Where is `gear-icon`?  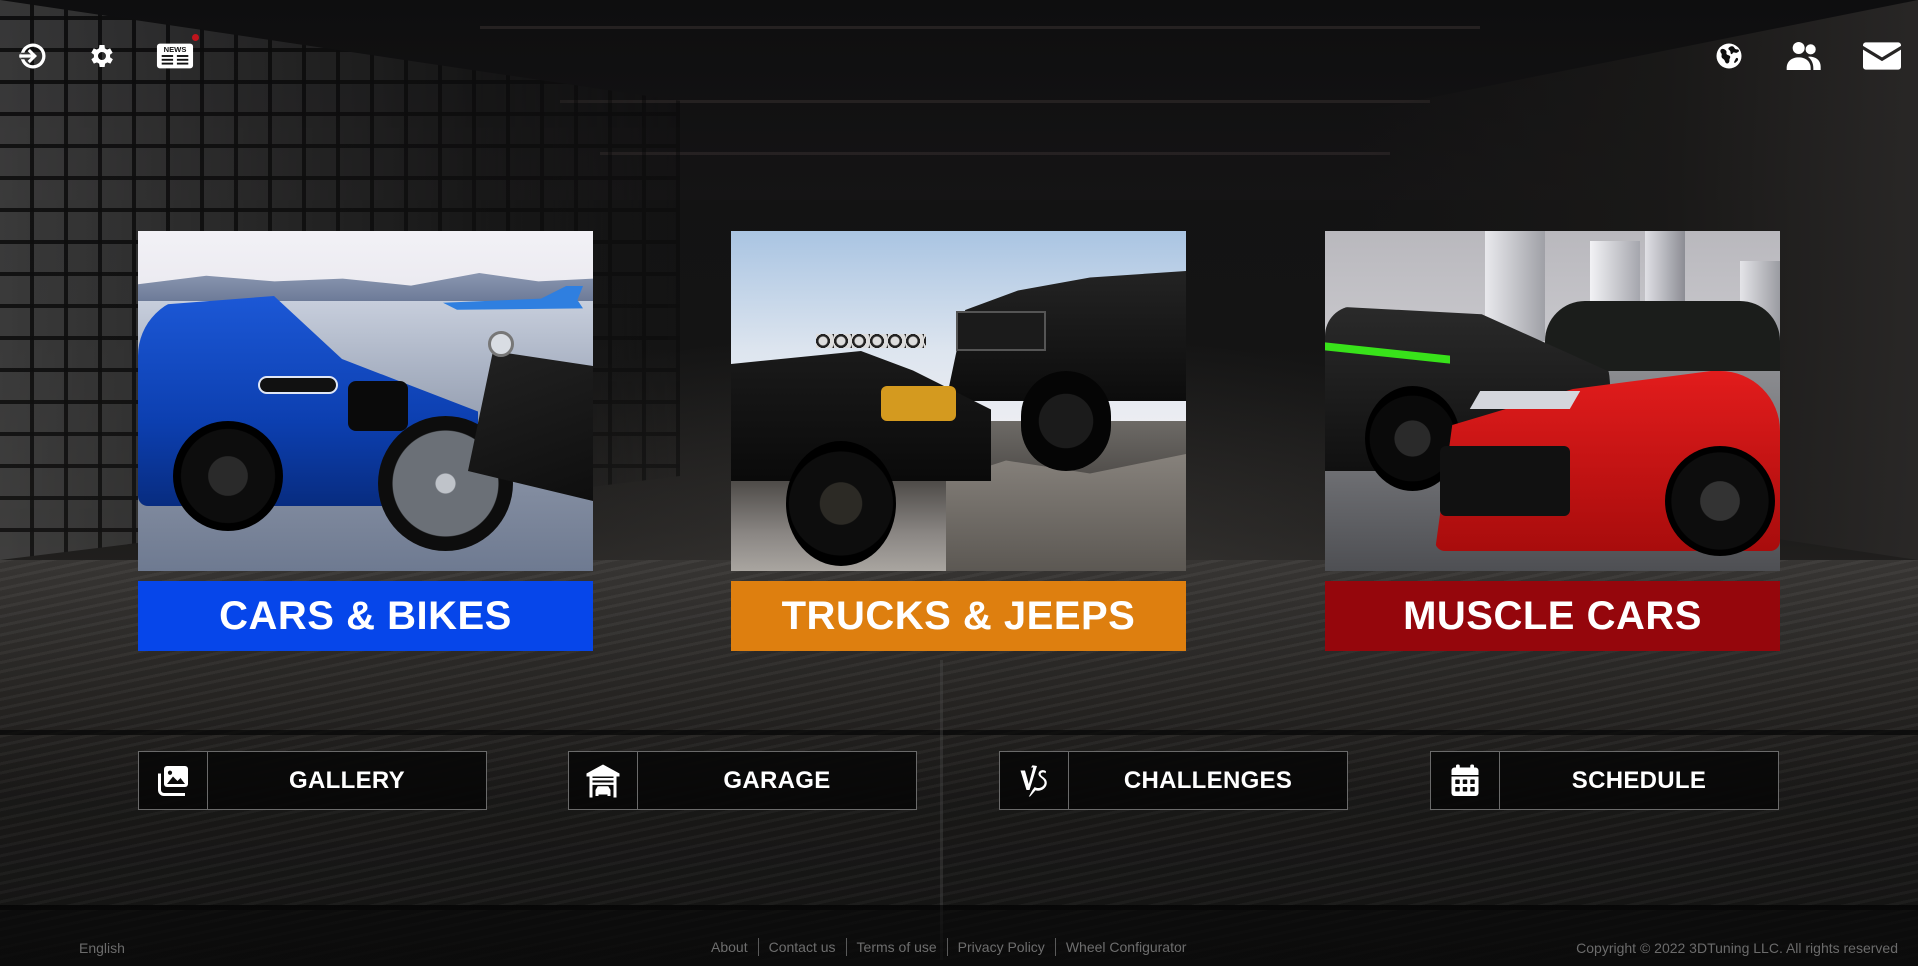
gear-icon is located at coordinates (102, 56).